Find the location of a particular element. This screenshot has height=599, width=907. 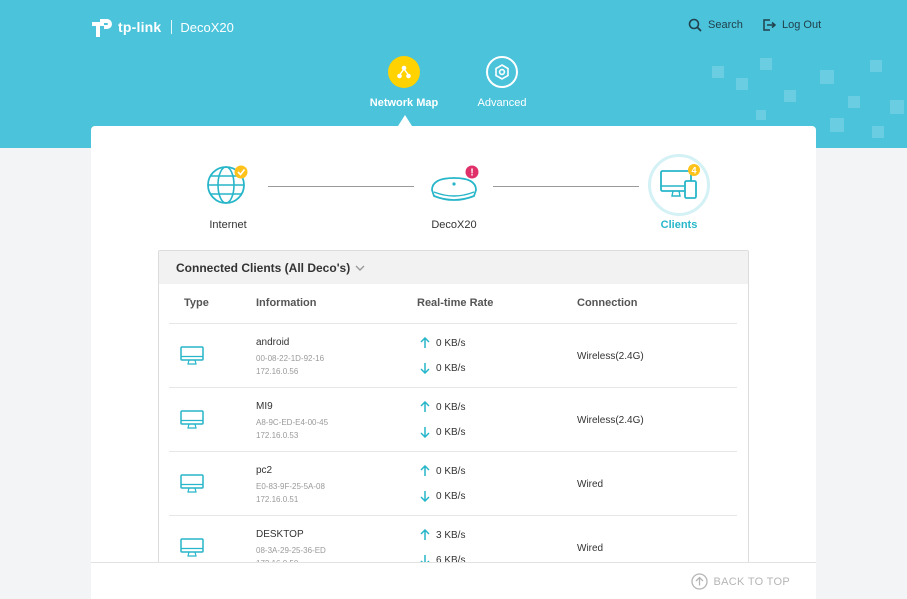

client-name: android is located at coordinates (273, 342).